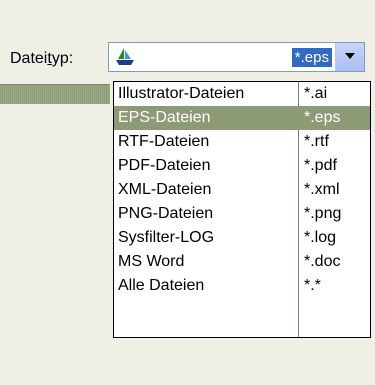  Describe the element at coordinates (42, 58) in the screenshot. I see `file-type-label: Dateityp:` at that location.